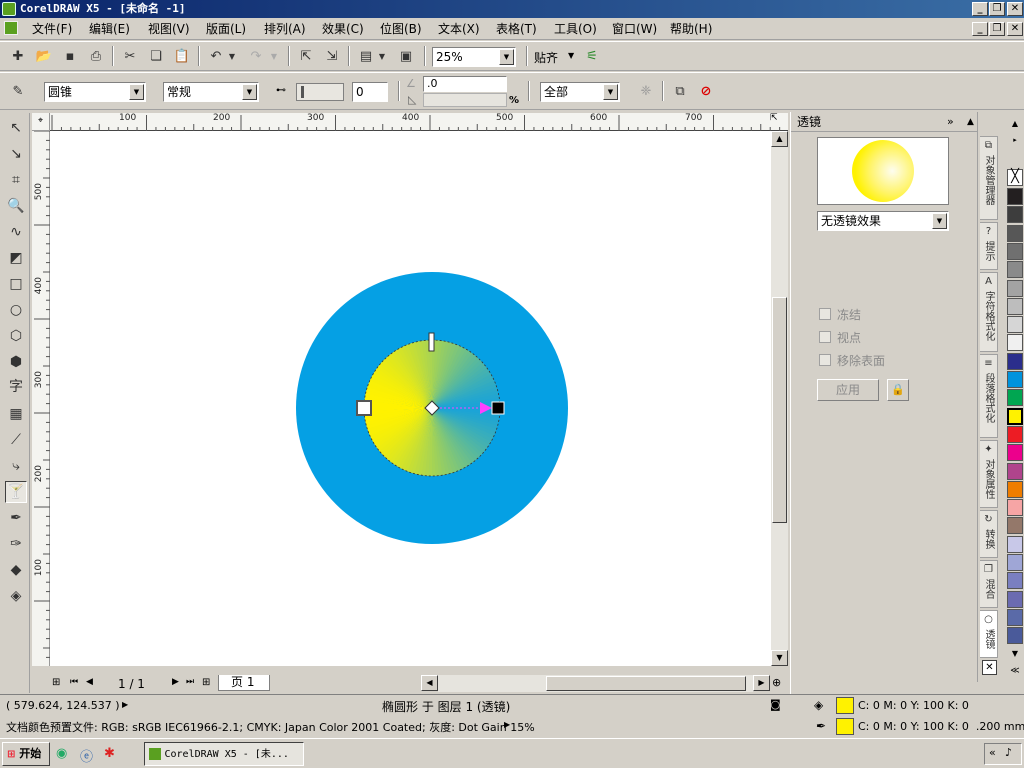 This screenshot has height=768, width=1024. Describe the element at coordinates (761, 683) in the screenshot. I see `scroll-right-icon: ▶` at that location.